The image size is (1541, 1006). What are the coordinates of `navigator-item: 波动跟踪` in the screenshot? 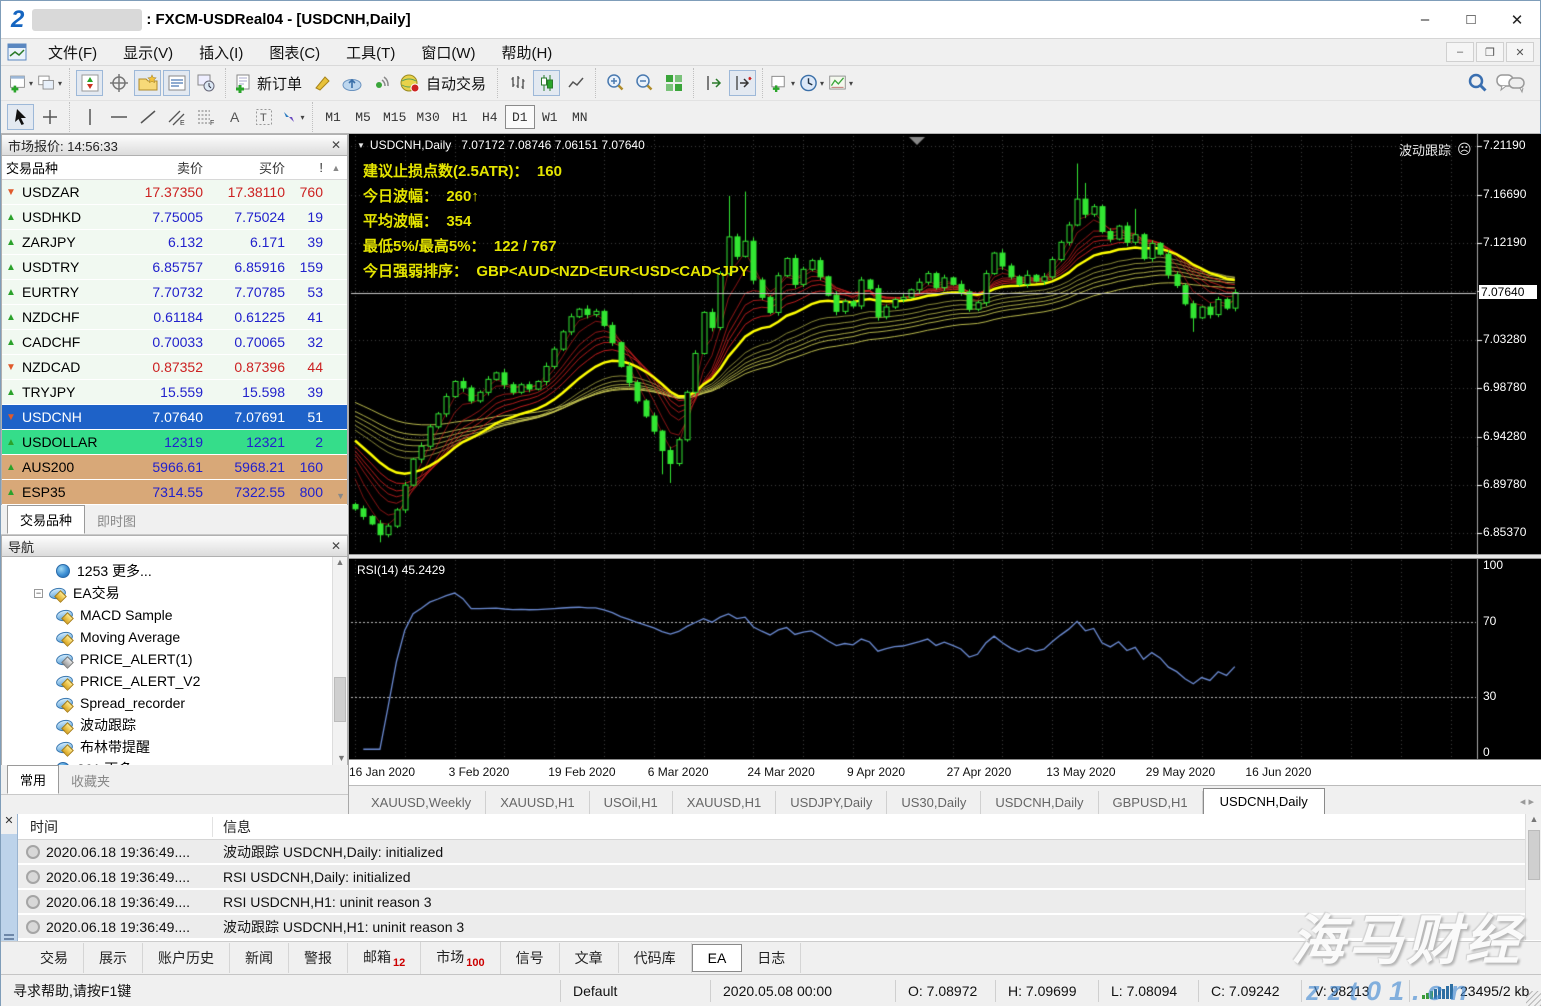 It's located at (174, 725).